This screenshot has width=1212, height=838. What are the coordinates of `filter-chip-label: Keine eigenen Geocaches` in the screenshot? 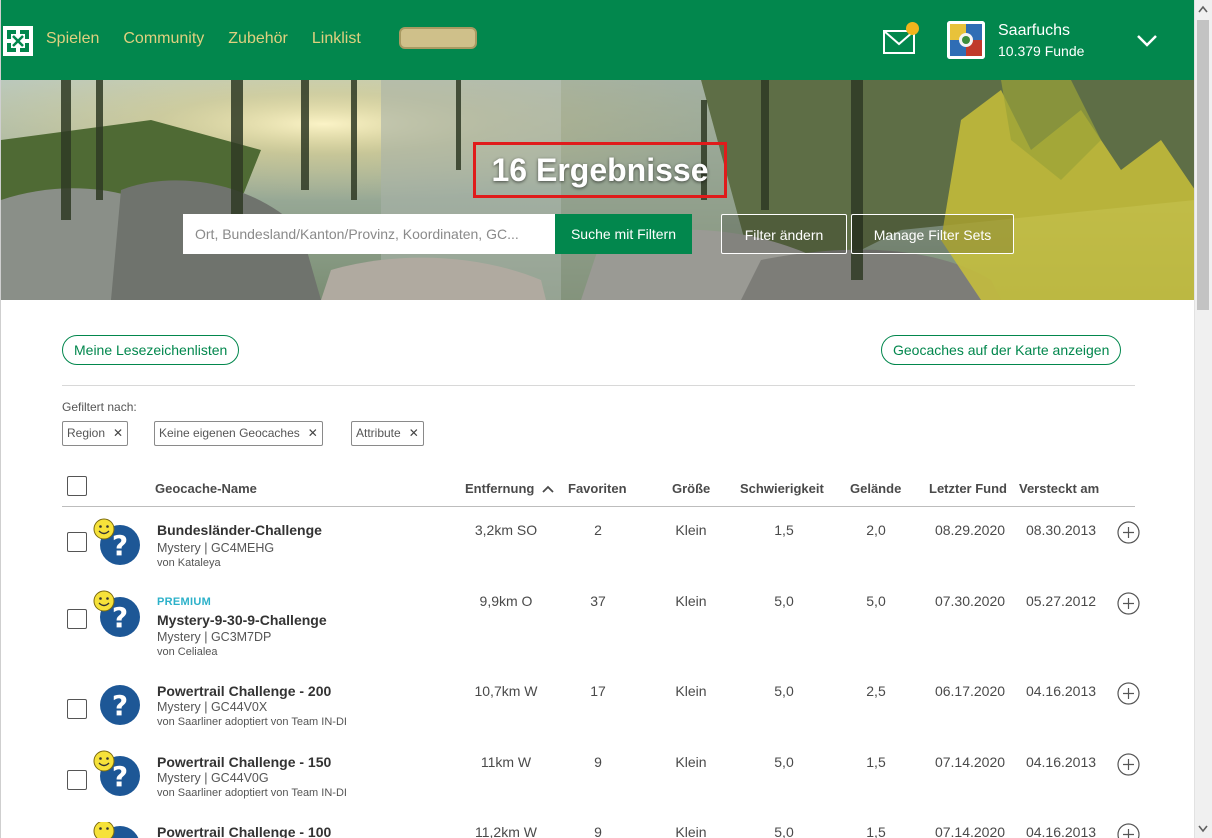 It's located at (229, 433).